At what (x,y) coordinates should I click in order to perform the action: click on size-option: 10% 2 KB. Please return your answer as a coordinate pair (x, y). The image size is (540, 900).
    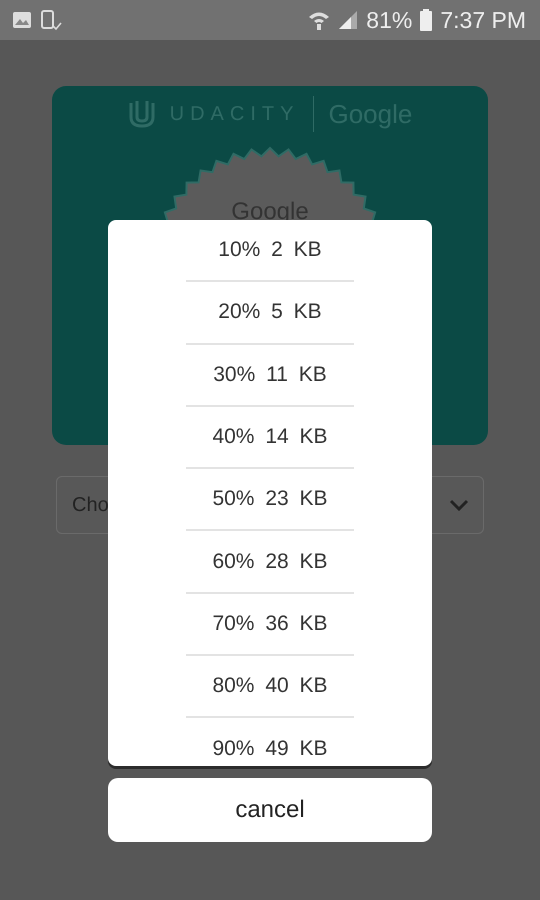
    Looking at the image, I should click on (270, 250).